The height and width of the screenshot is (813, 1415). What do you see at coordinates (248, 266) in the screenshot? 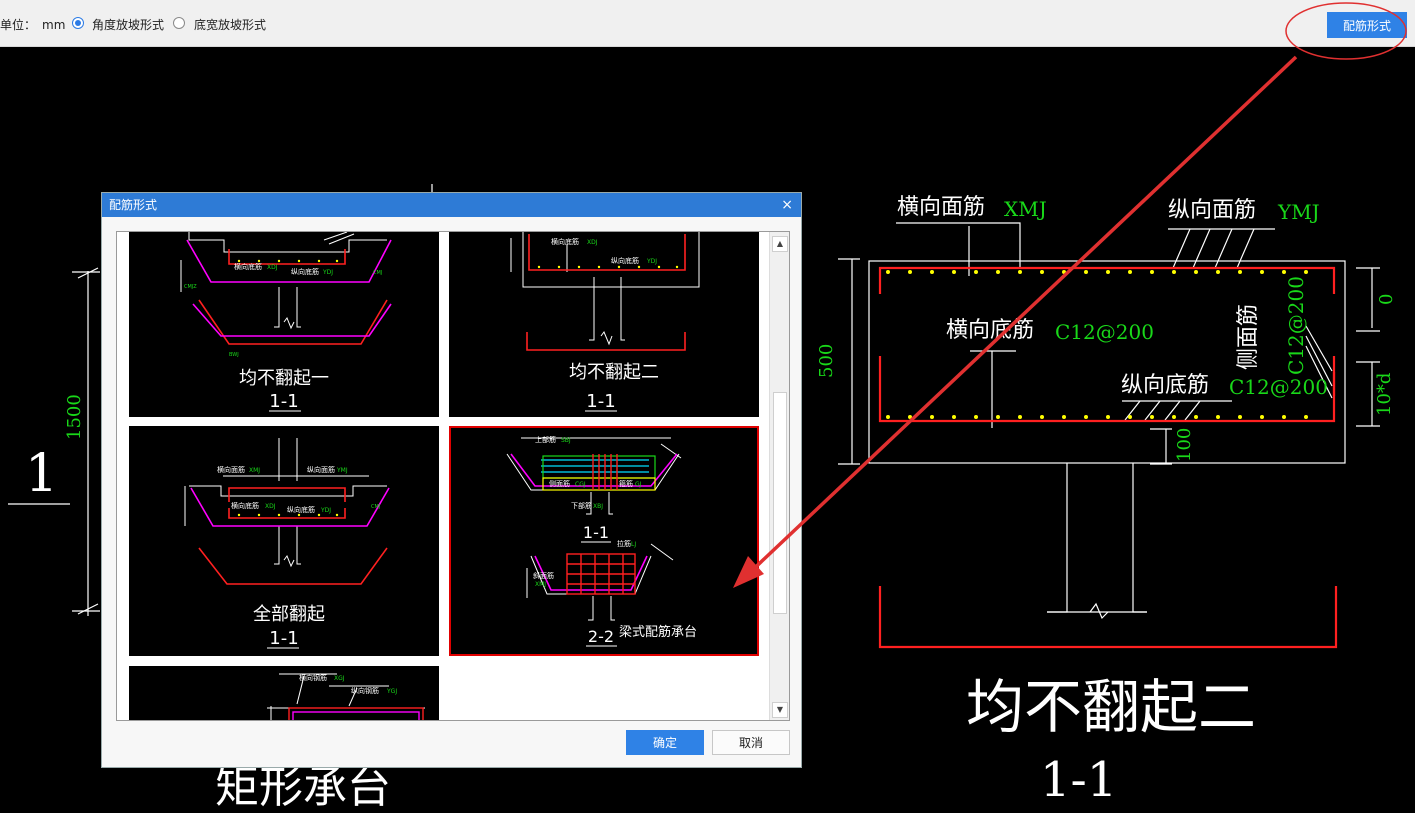
I see `tile1-label-bottom-x: 横向底筋` at bounding box center [248, 266].